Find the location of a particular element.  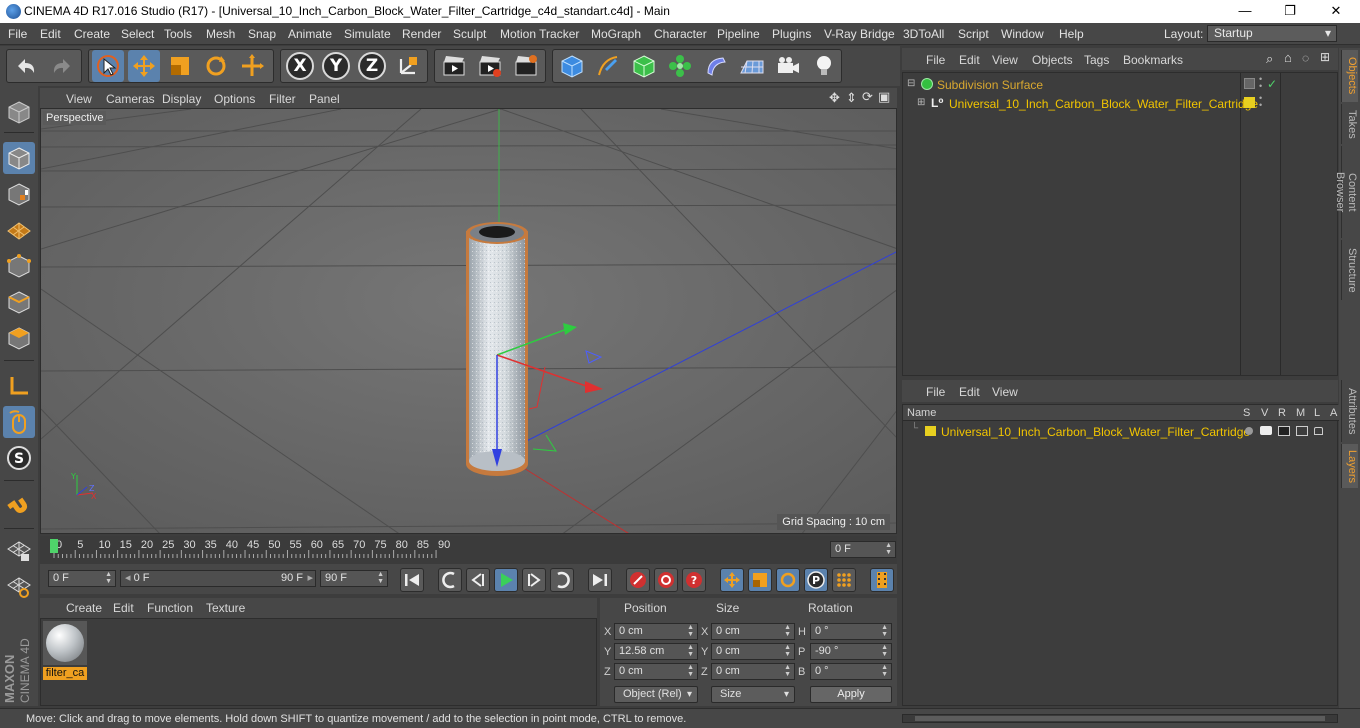

spline-pen-button is located at coordinates (608, 66).